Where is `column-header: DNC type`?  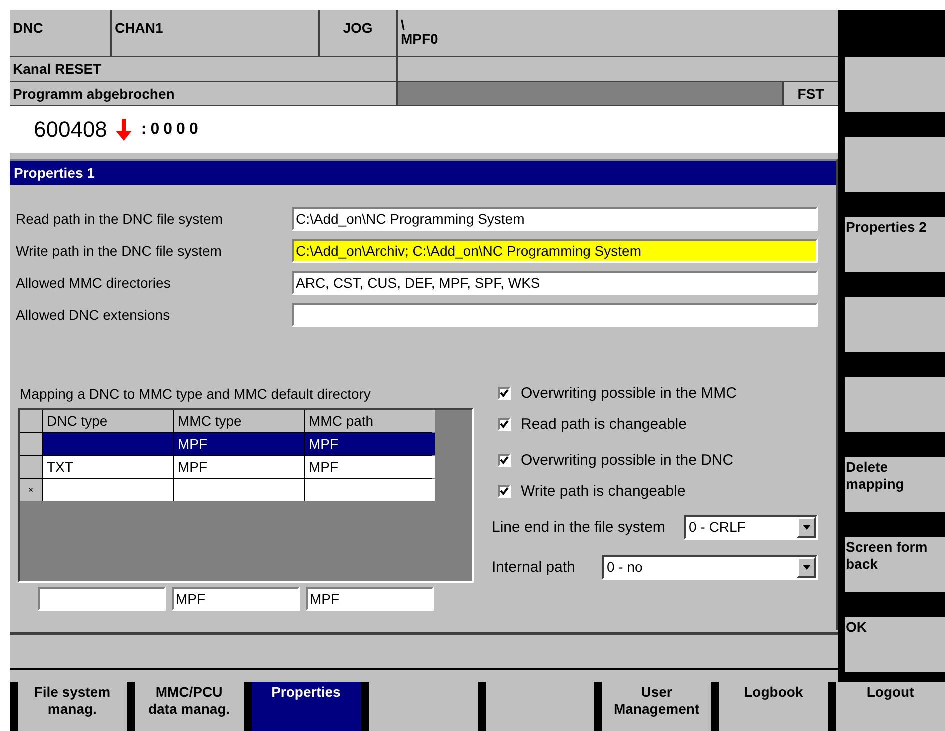
column-header: DNC type is located at coordinates (108, 421).